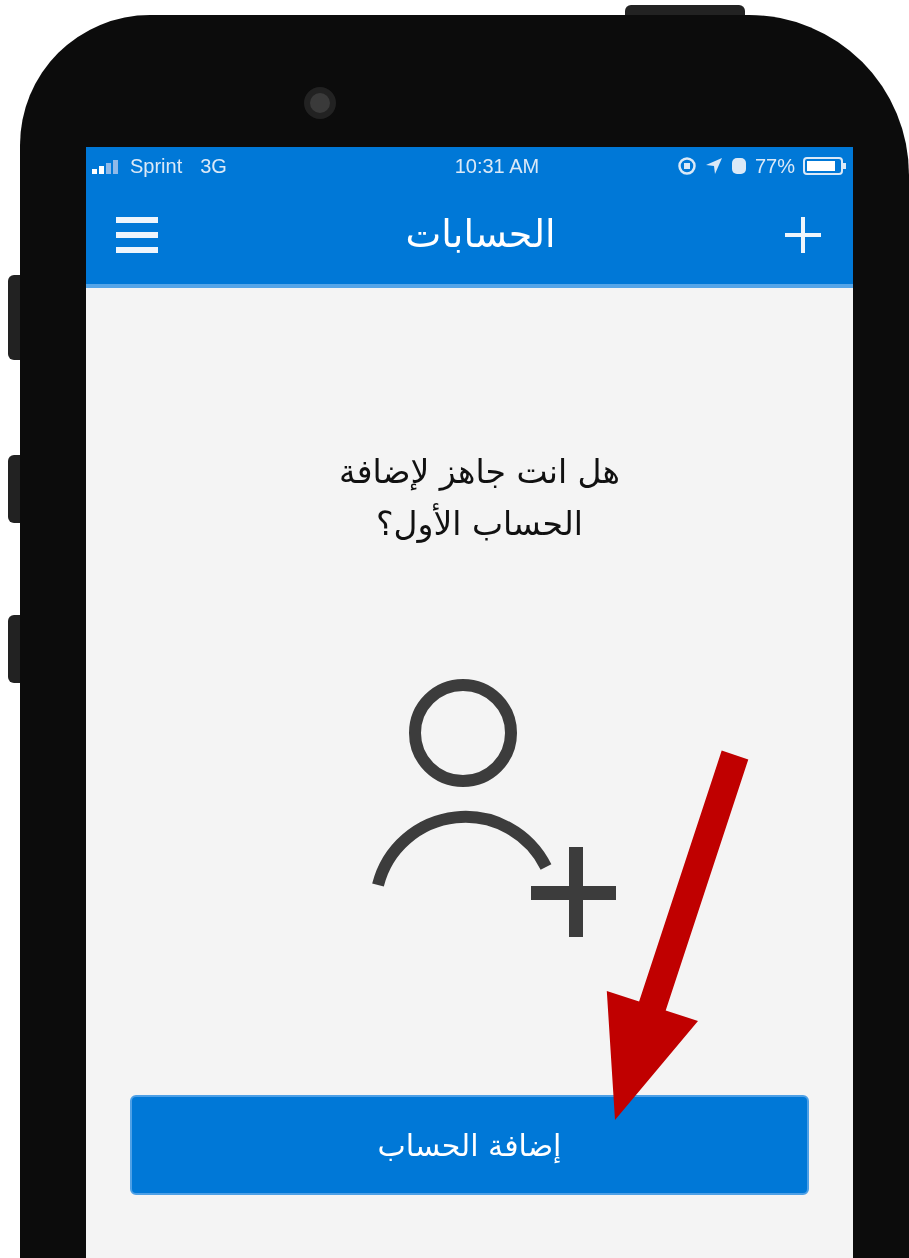 The height and width of the screenshot is (1258, 909). Describe the element at coordinates (713, 166) in the screenshot. I see `location-arrow-icon` at that location.